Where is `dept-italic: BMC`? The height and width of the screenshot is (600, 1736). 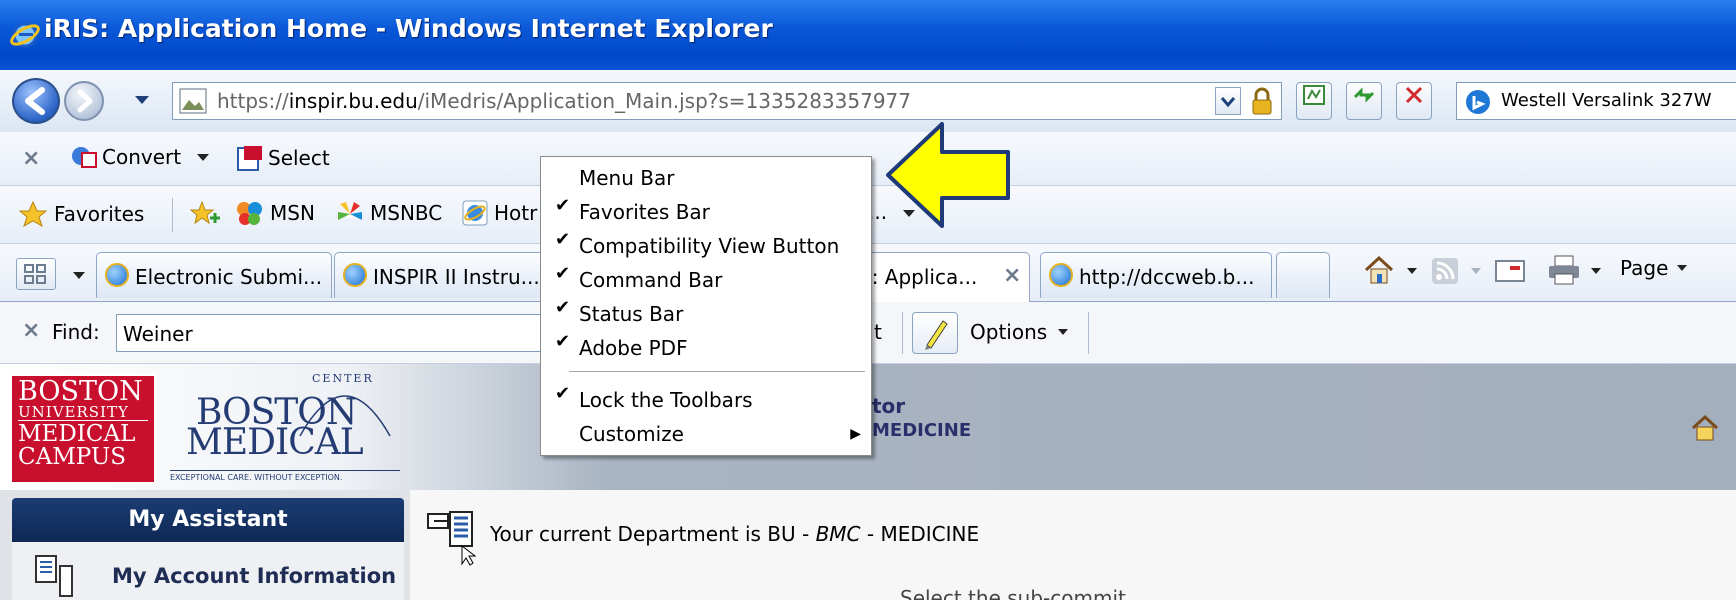
dept-italic: BMC is located at coordinates (838, 534).